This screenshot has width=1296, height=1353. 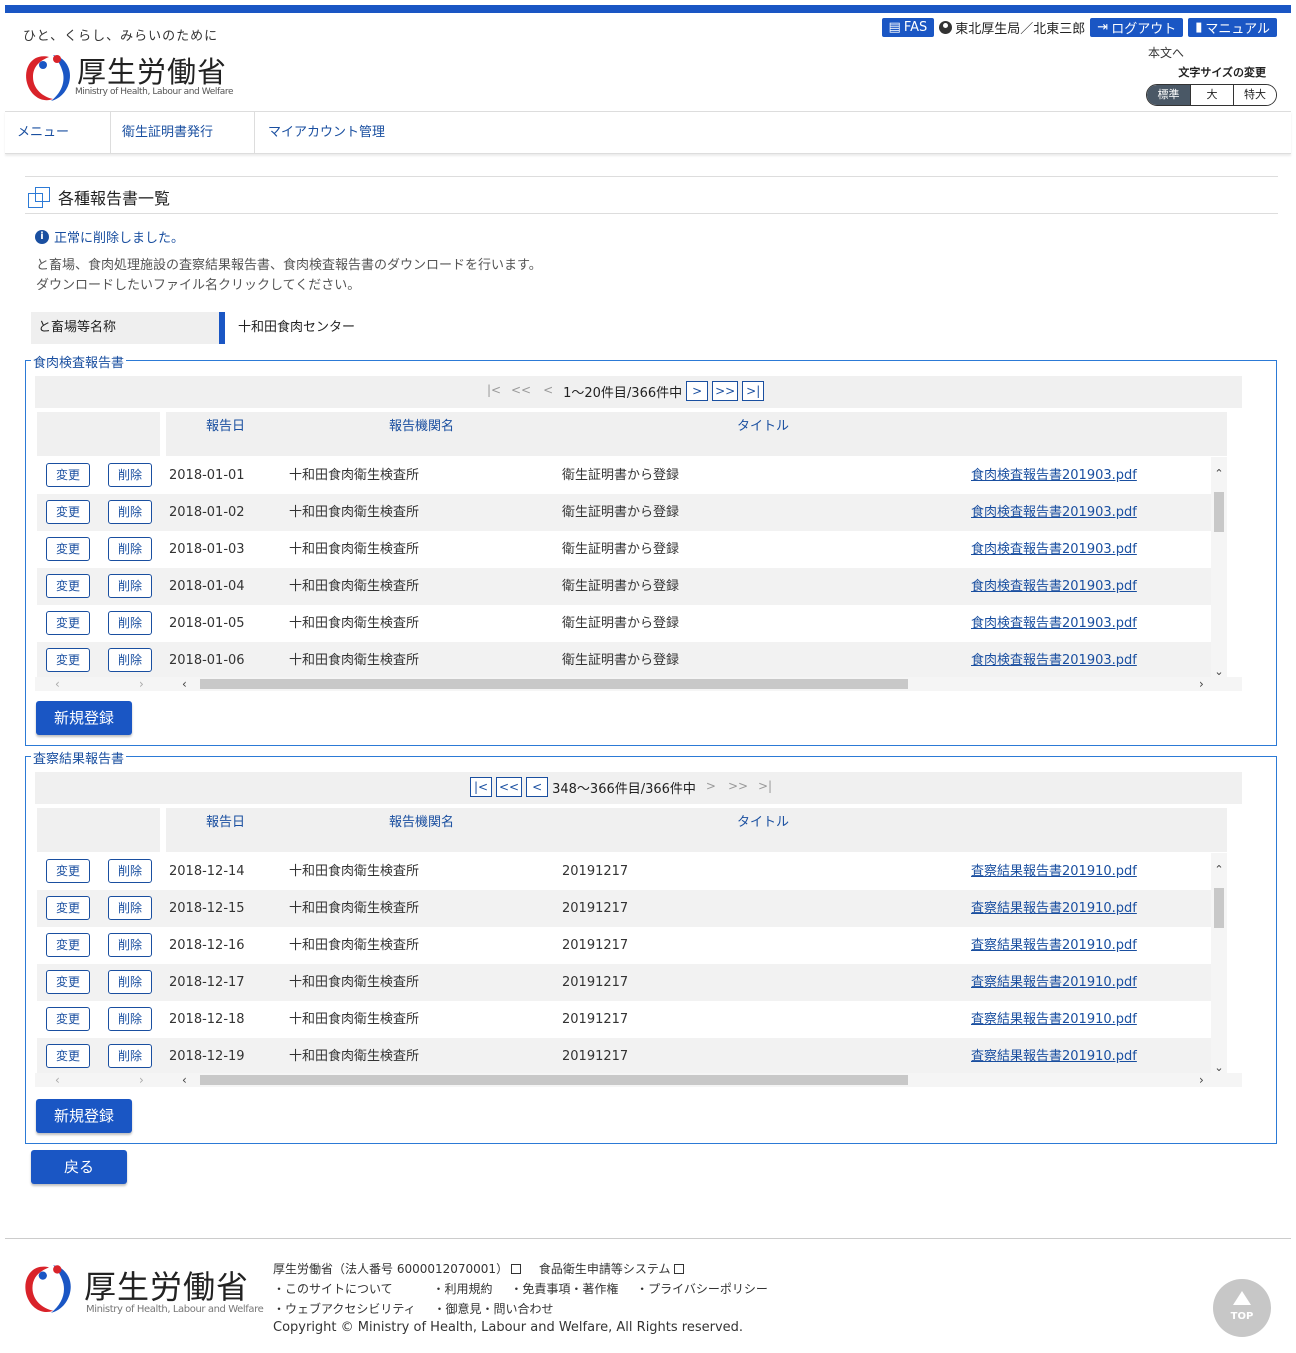 I want to click on manual-button: ▮ マニュアル, so click(x=1232, y=27).